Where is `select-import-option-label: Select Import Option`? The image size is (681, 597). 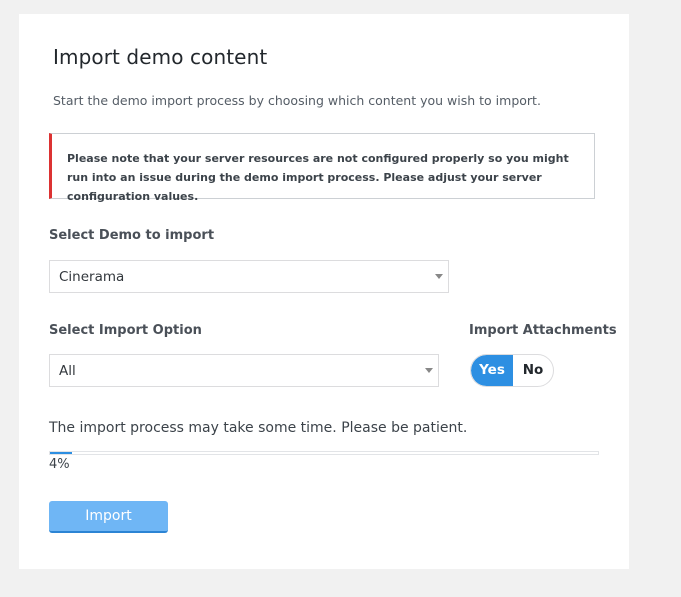
select-import-option-label: Select Import Option is located at coordinates (125, 330).